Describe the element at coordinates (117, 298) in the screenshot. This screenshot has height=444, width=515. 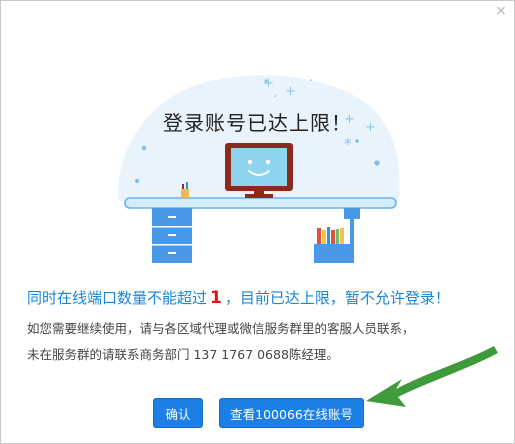
I see `limit-message-prefix: 同时在线端口数量不能超过` at that location.